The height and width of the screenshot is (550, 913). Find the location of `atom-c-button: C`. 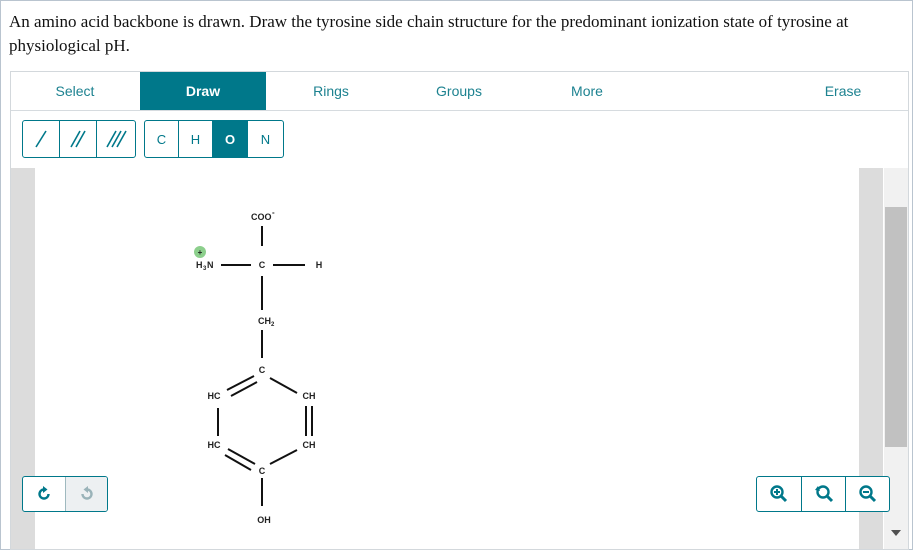

atom-c-button: C is located at coordinates (162, 139).